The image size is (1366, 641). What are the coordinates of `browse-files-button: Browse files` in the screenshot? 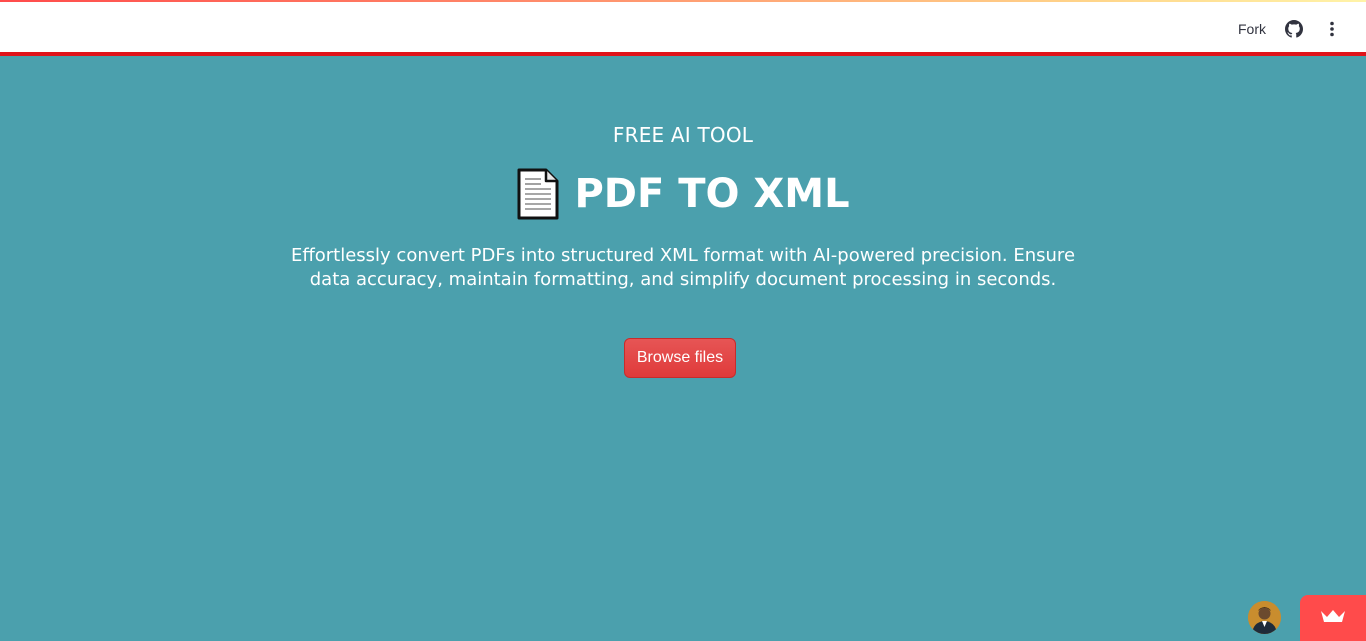 It's located at (680, 358).